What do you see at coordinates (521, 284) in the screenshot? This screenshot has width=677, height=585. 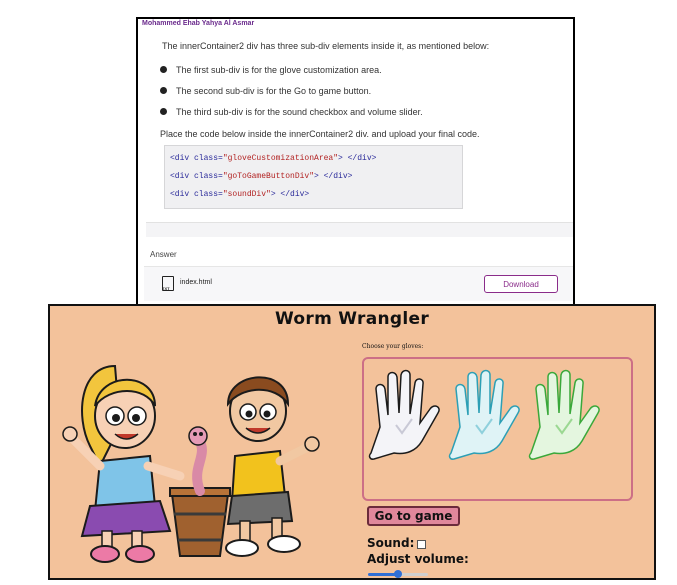 I see `download-button: Download` at bounding box center [521, 284].